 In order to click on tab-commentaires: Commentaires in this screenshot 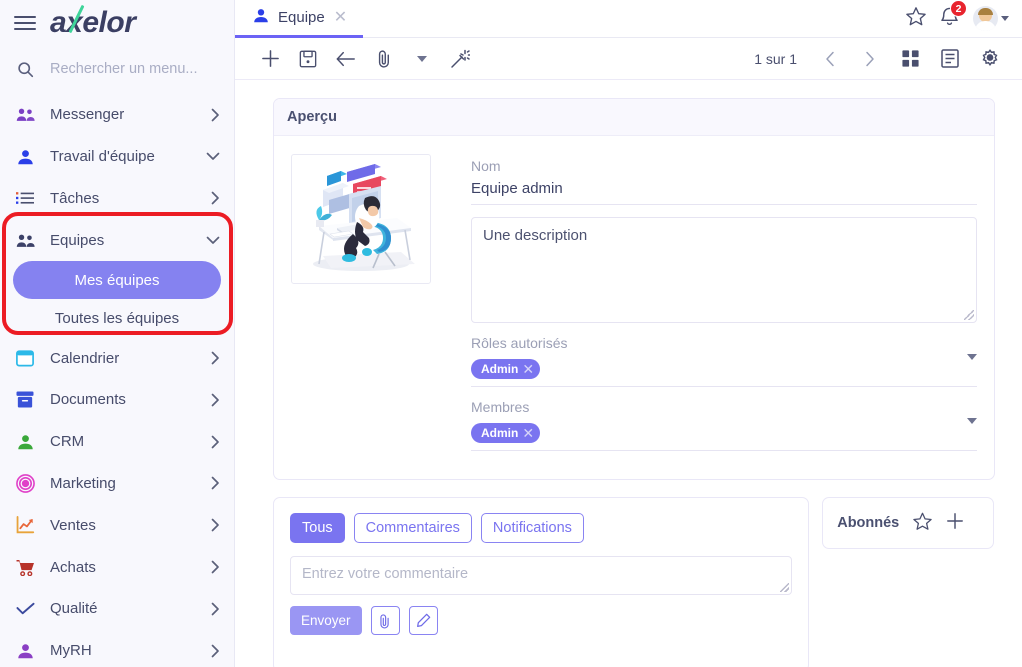, I will do `click(412, 528)`.